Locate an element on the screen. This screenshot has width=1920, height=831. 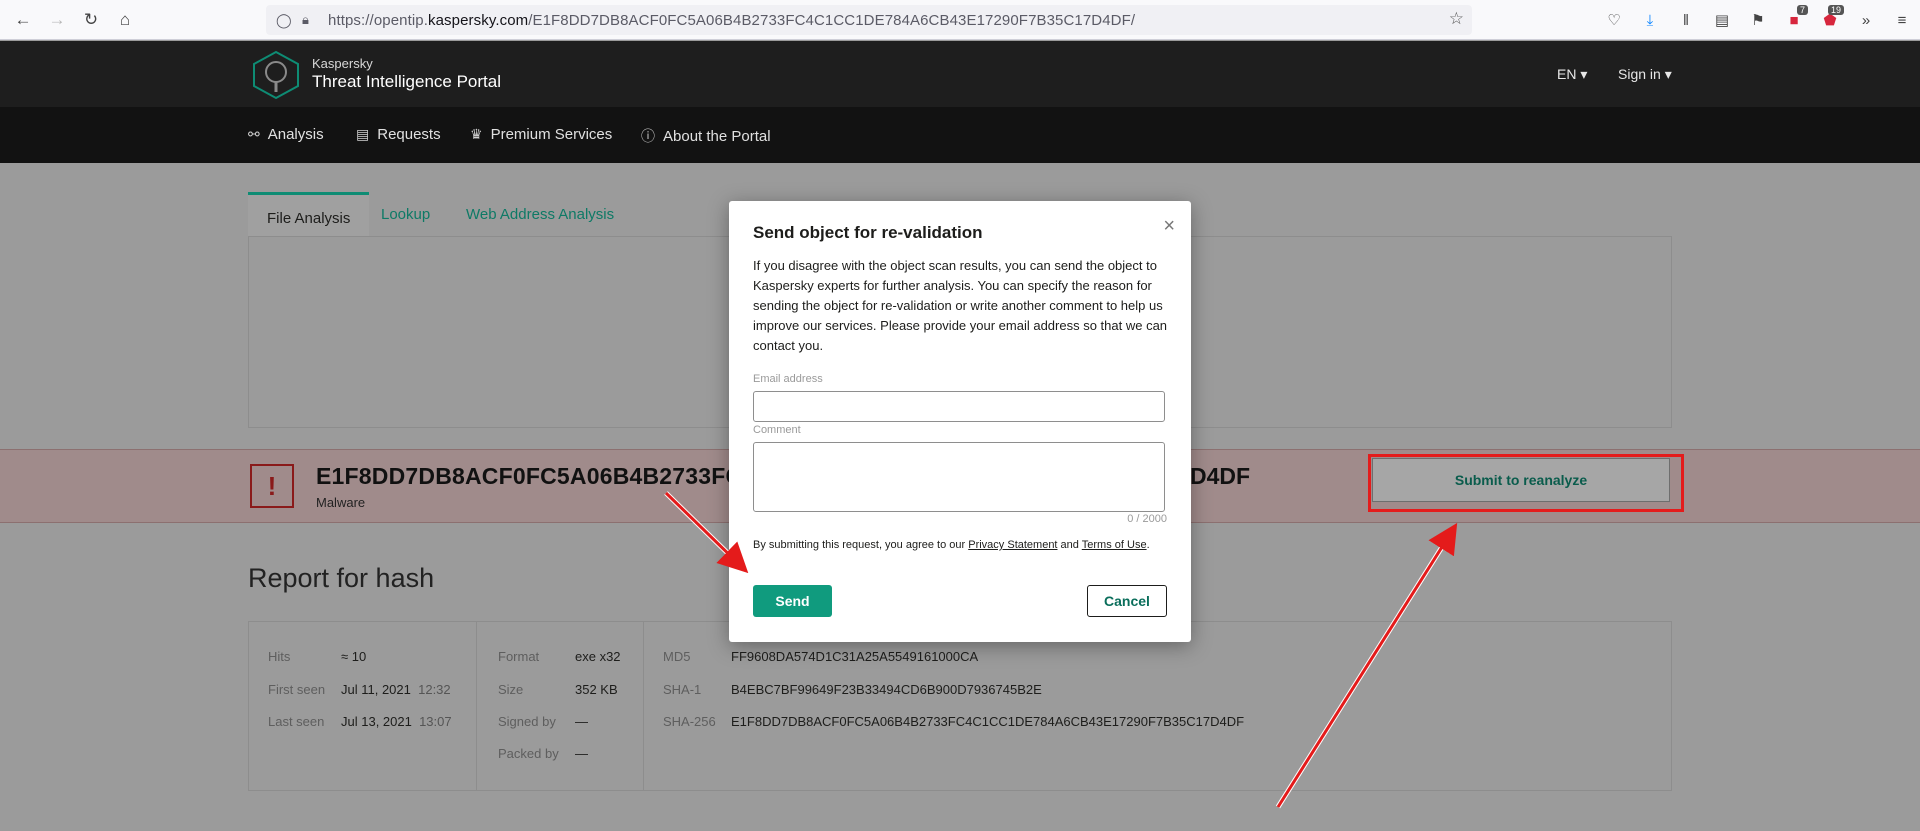
language-selector: EN ▾ is located at coordinates (1572, 74).